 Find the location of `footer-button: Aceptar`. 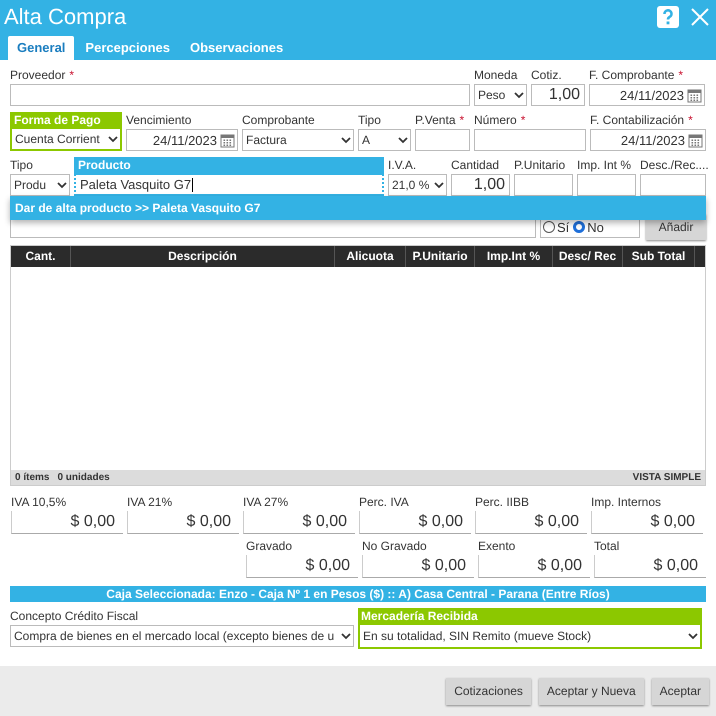

footer-button: Aceptar is located at coordinates (680, 691).